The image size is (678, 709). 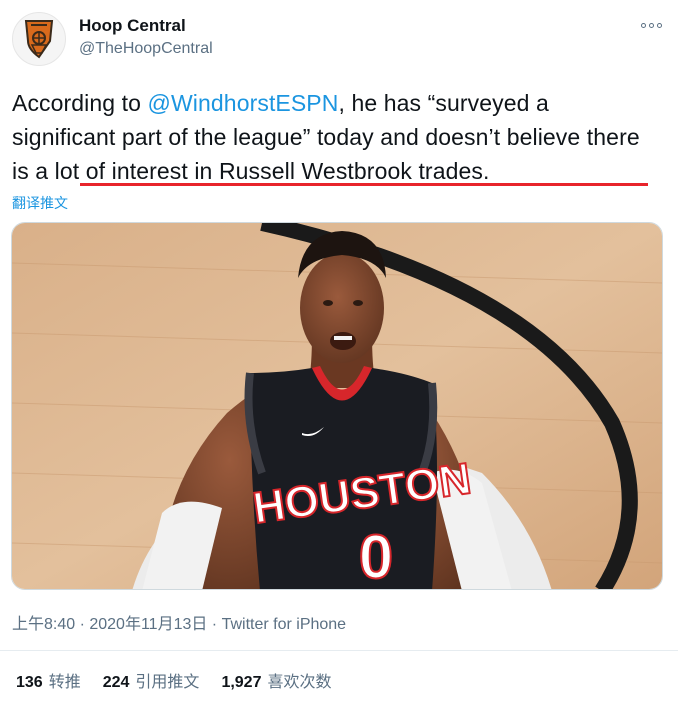 What do you see at coordinates (364, 184) in the screenshot?
I see `highlight-underline` at bounding box center [364, 184].